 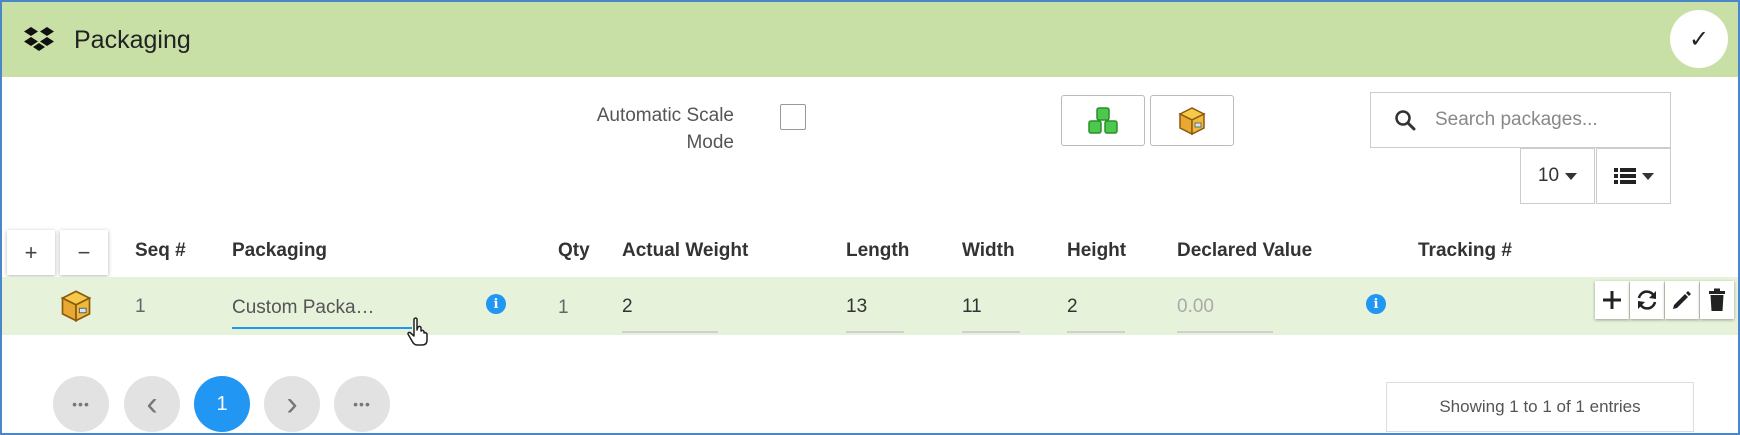 What do you see at coordinates (1548, 175) in the screenshot?
I see `page-size-value: 10` at bounding box center [1548, 175].